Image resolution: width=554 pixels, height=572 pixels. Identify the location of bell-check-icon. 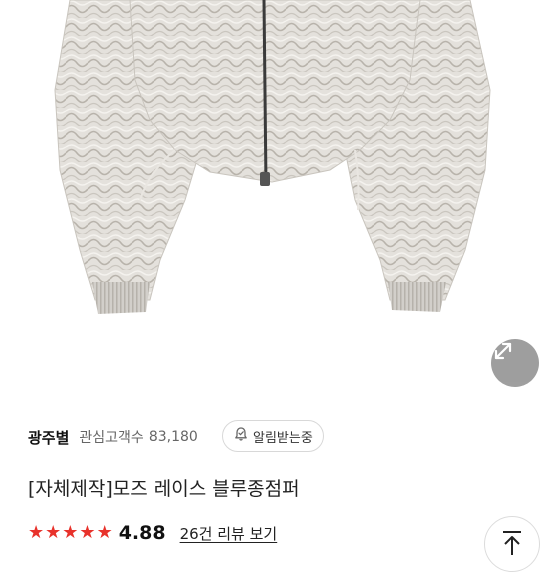
(241, 436).